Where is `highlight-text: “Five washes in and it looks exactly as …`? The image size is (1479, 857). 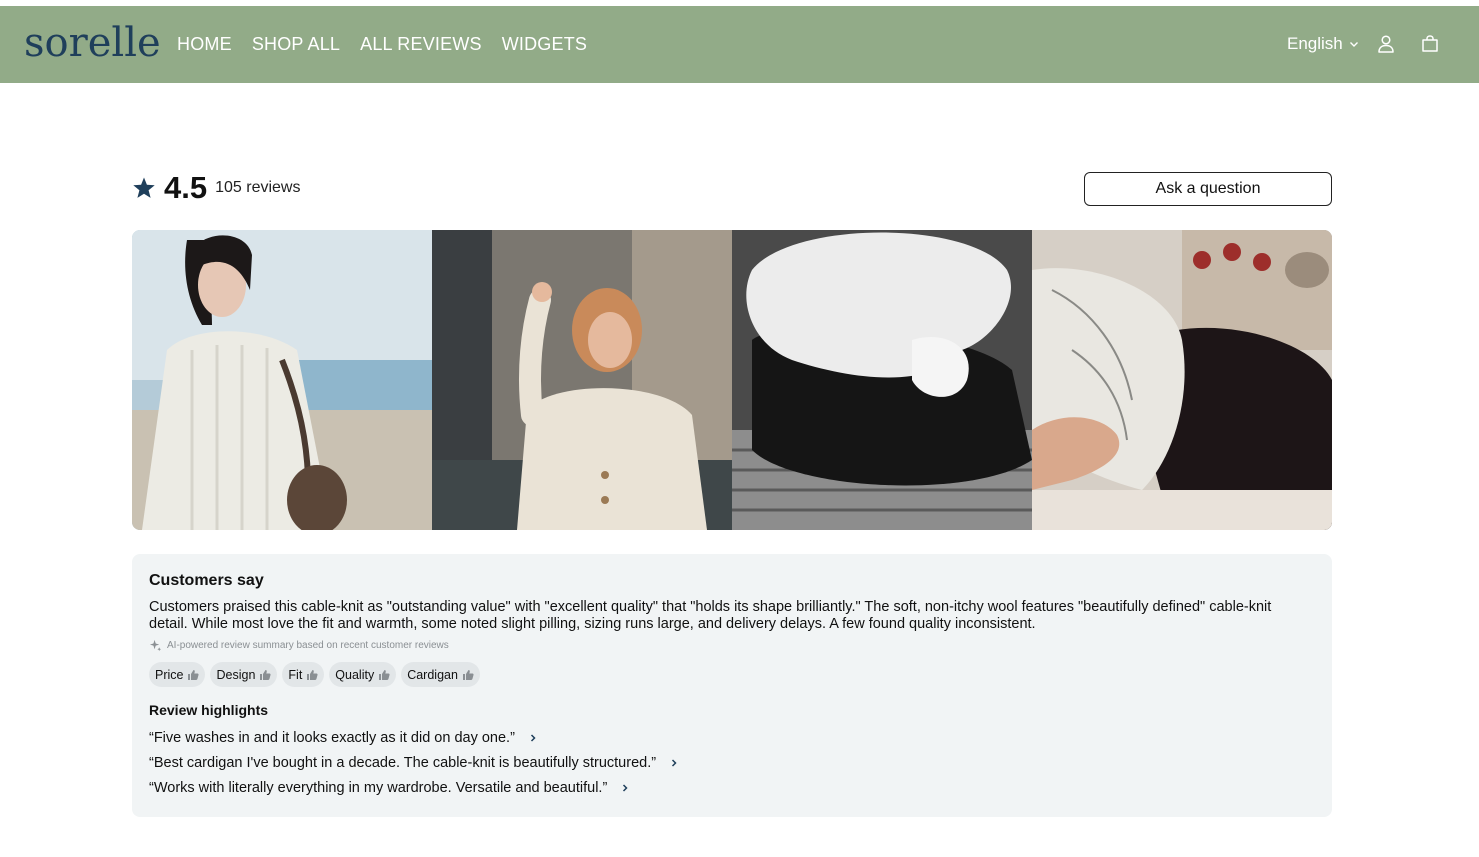
highlight-text: “Five washes in and it looks exactly as … is located at coordinates (332, 737).